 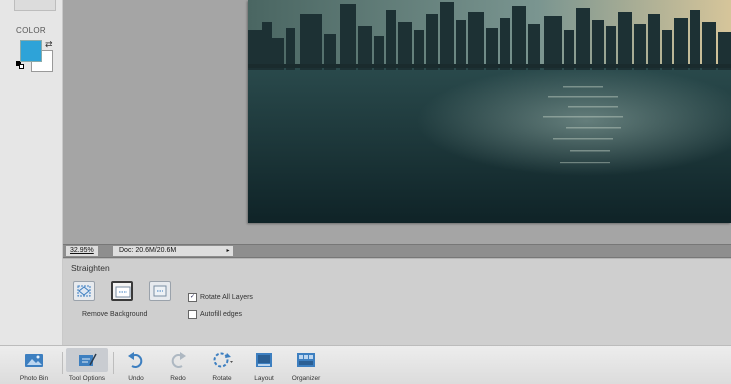 I want to click on photo-bin-label: Photo Bin, so click(x=34, y=378).